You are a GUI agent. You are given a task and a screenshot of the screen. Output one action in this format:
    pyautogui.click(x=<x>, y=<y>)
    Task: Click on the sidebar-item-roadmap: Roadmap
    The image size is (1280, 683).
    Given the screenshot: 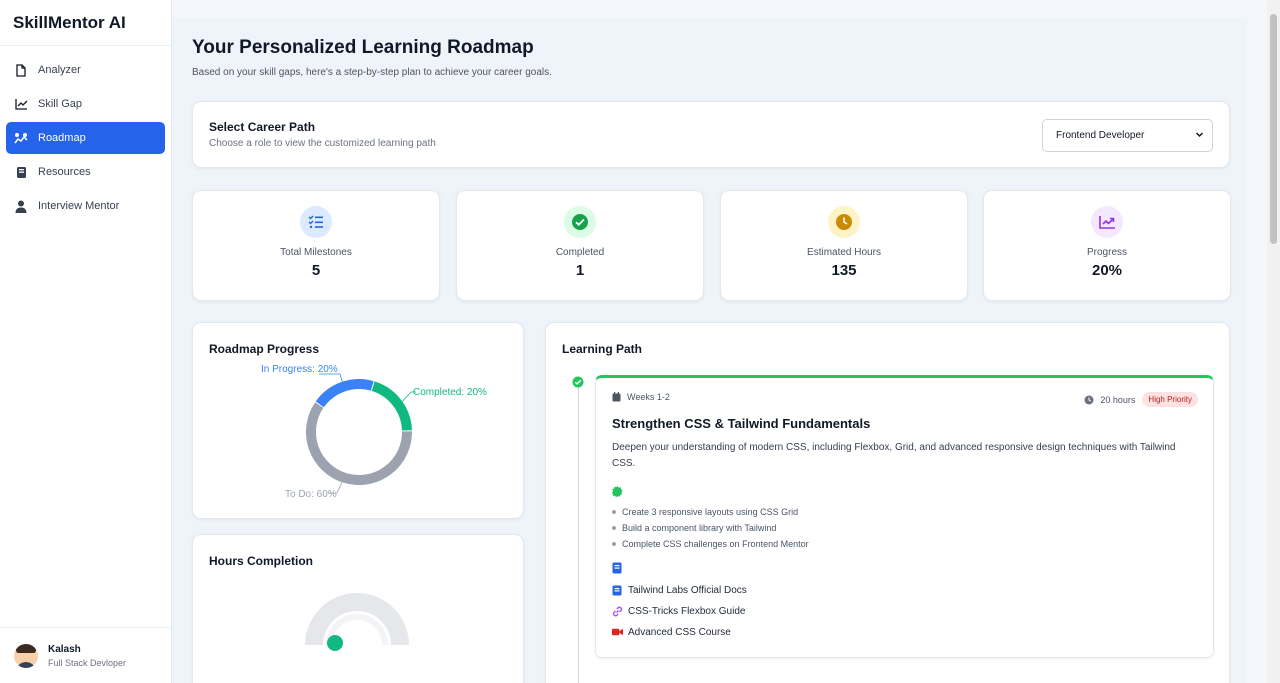 What is the action you would take?
    pyautogui.click(x=85, y=138)
    